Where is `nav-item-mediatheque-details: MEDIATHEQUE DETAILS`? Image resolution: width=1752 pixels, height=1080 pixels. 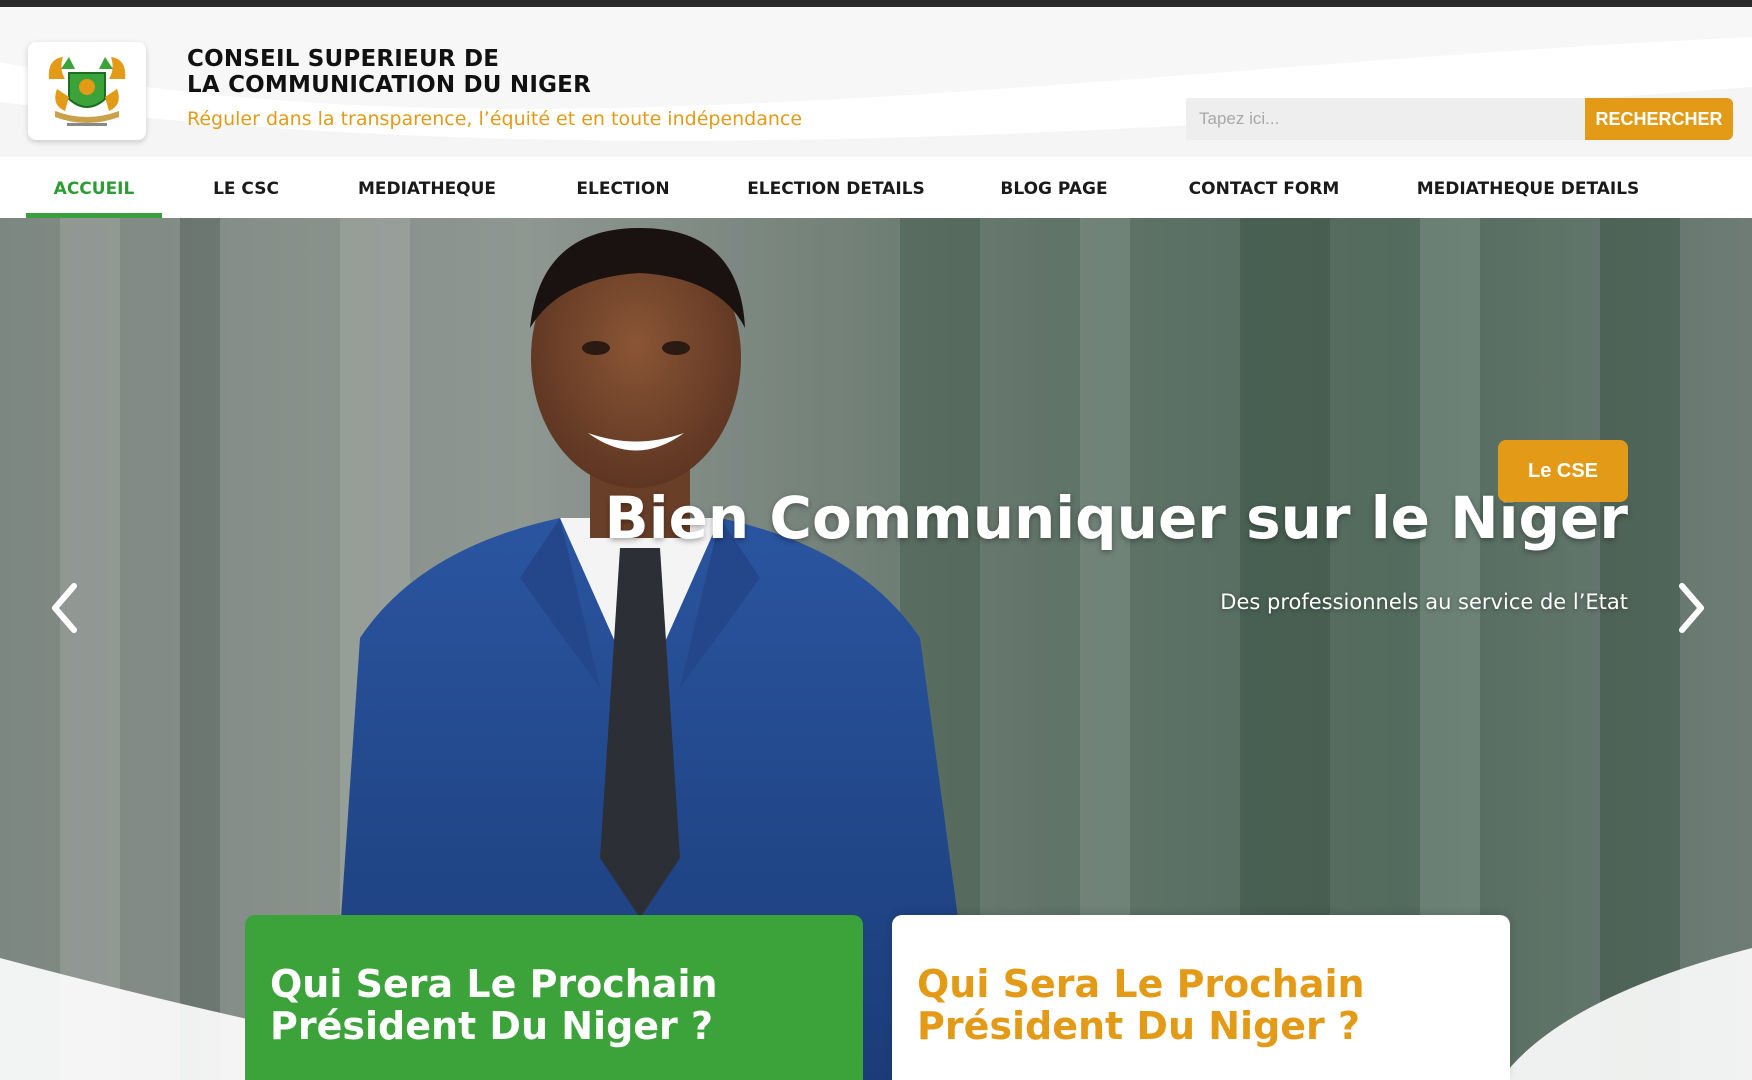 nav-item-mediatheque-details: MEDIATHEQUE DETAILS is located at coordinates (1528, 187).